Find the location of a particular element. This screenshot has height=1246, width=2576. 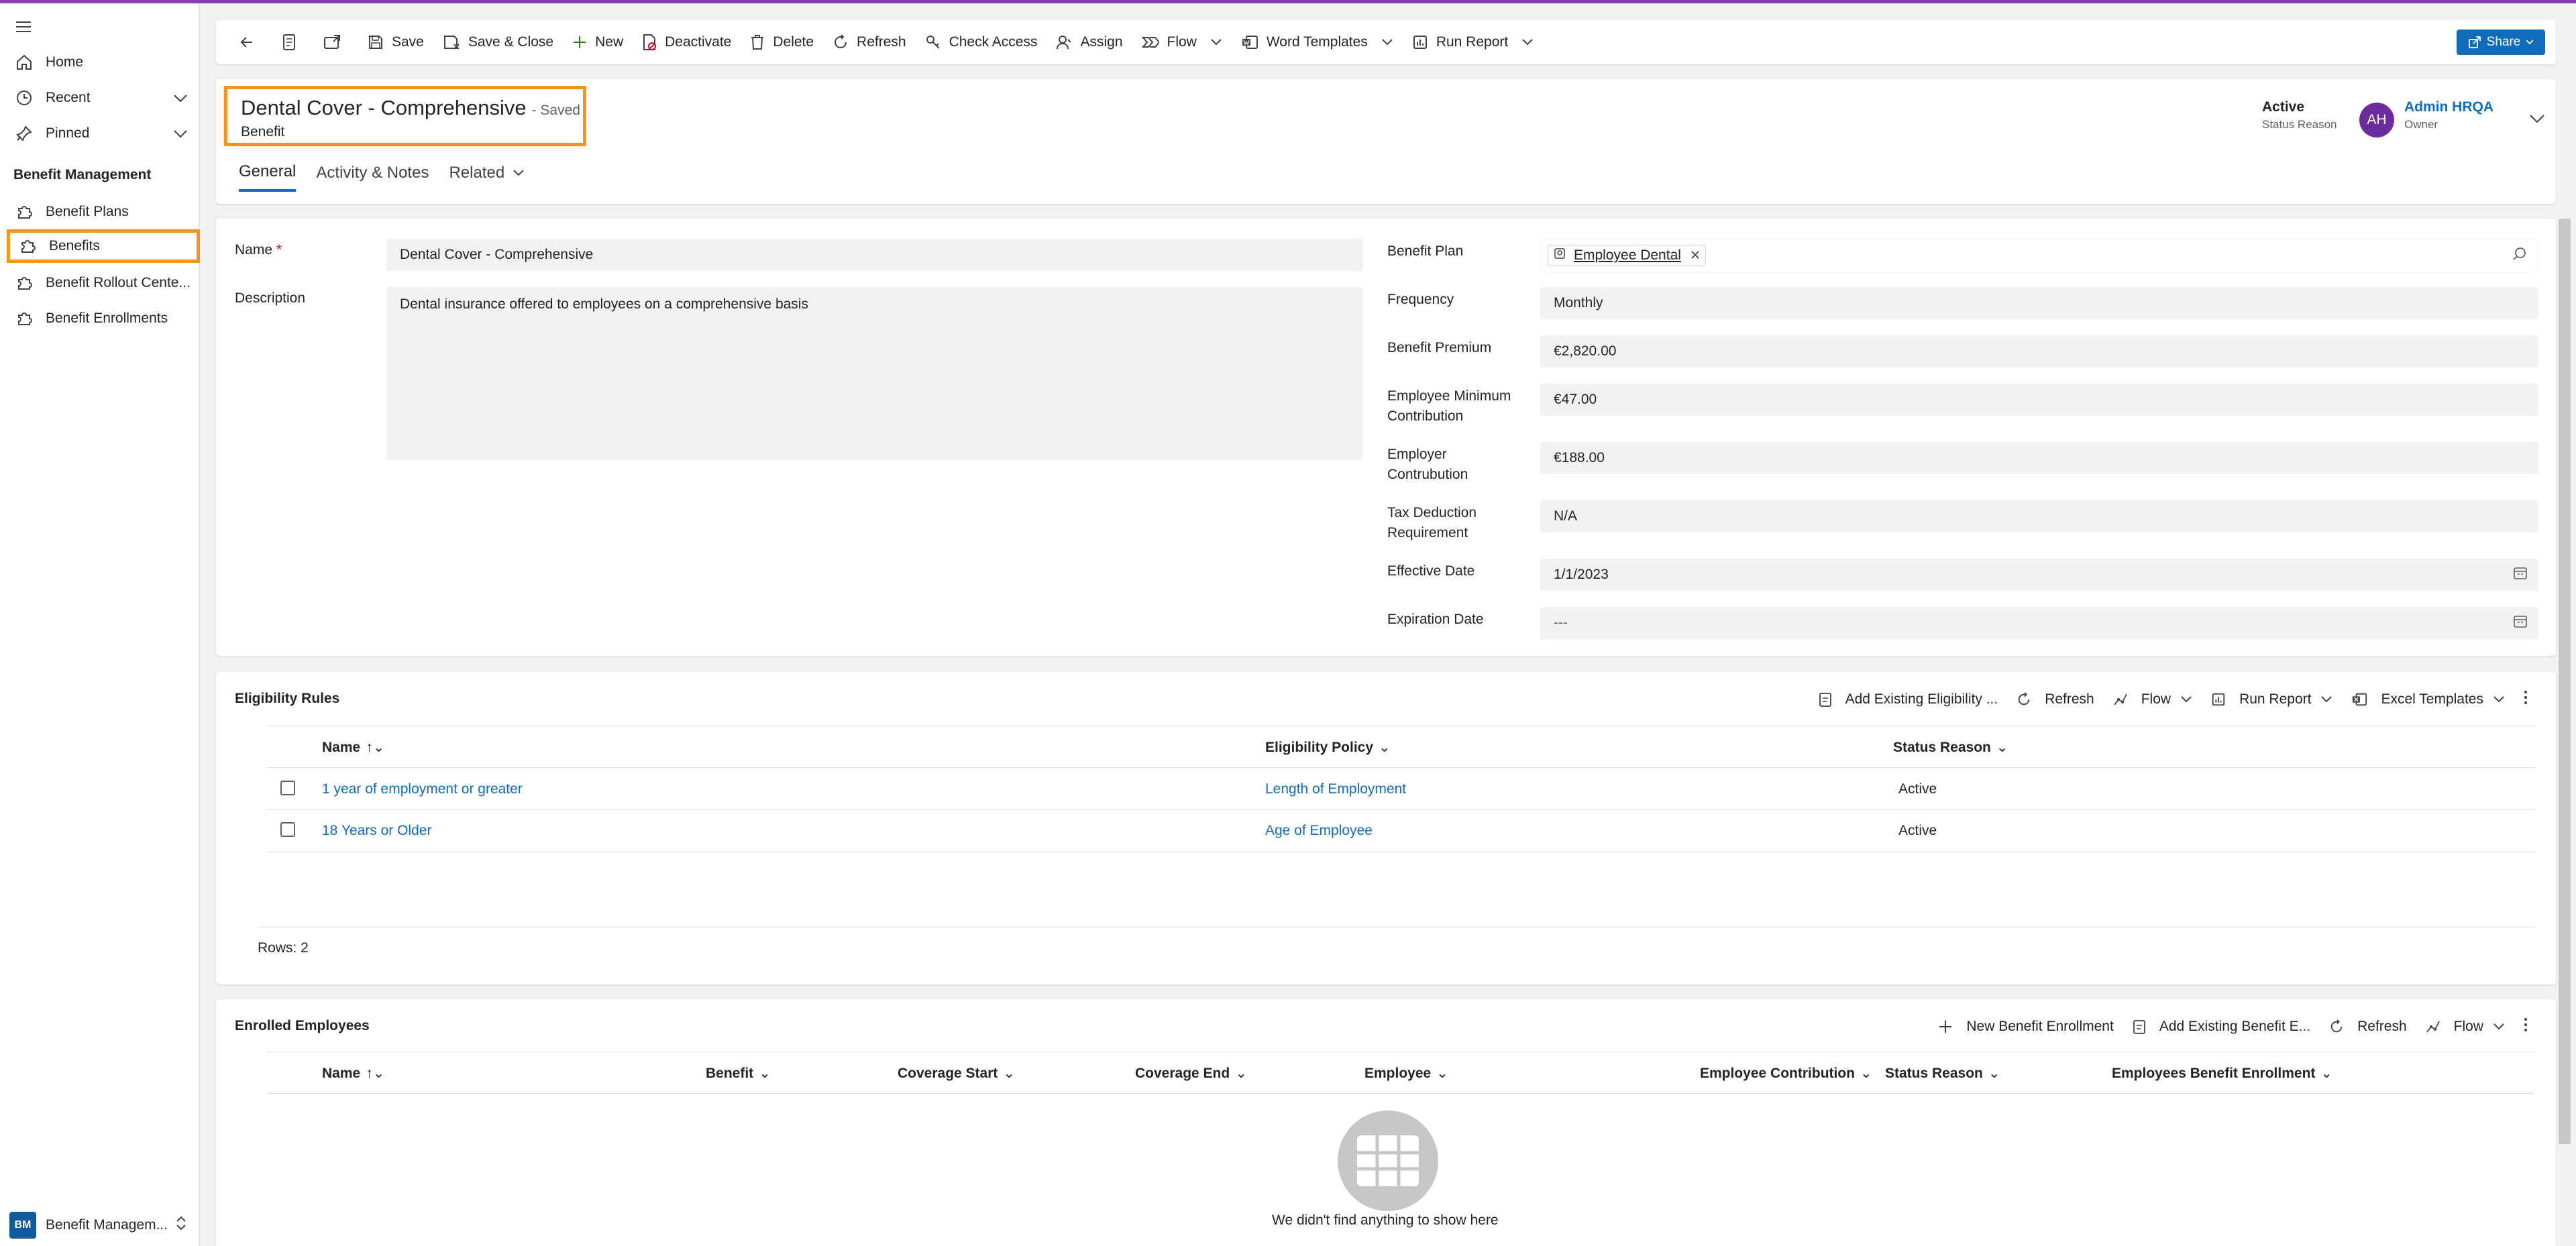

sidebar-item-benefits: Benefits is located at coordinates (103, 246).